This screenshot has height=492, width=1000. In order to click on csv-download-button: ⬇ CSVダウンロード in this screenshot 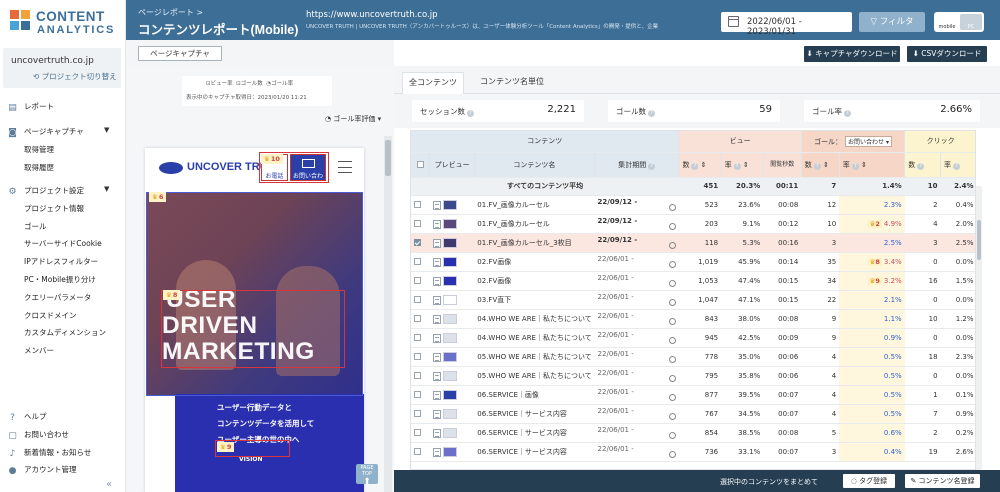, I will do `click(947, 54)`.